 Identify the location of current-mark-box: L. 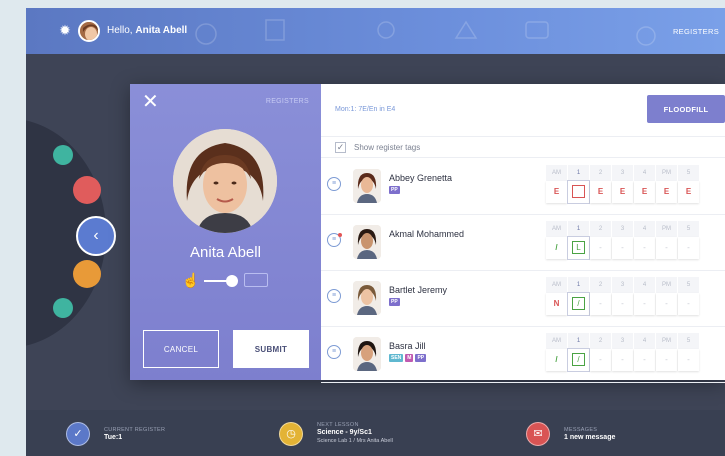
(578, 248).